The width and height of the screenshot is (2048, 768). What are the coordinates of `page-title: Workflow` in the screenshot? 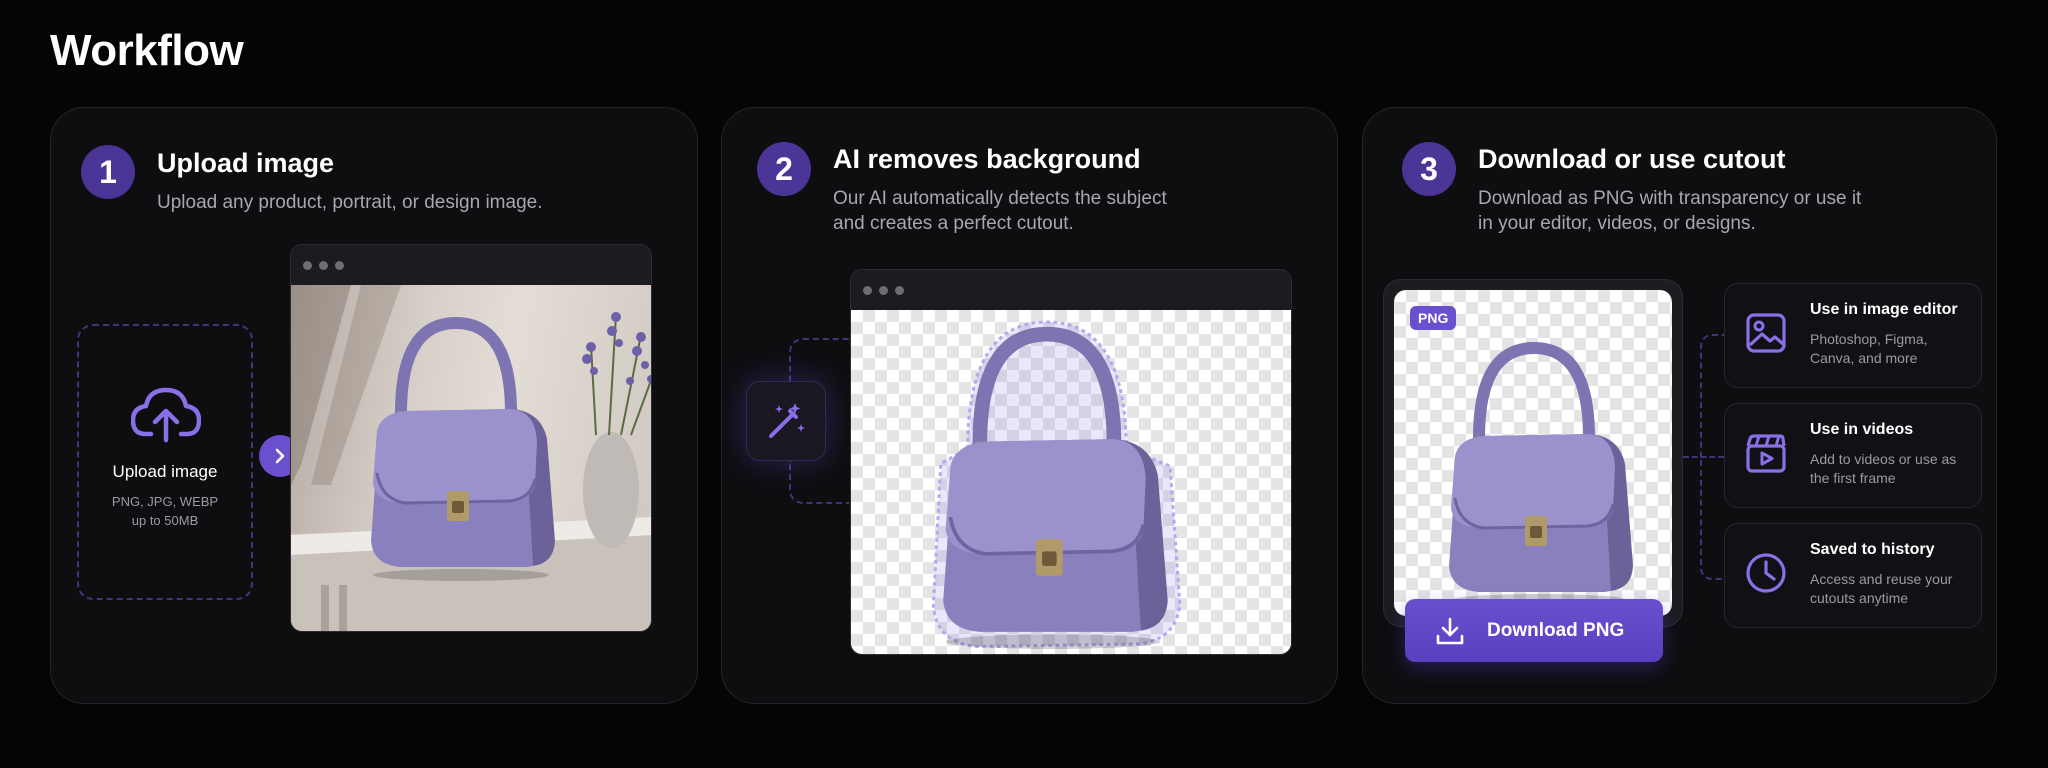 It's located at (147, 50).